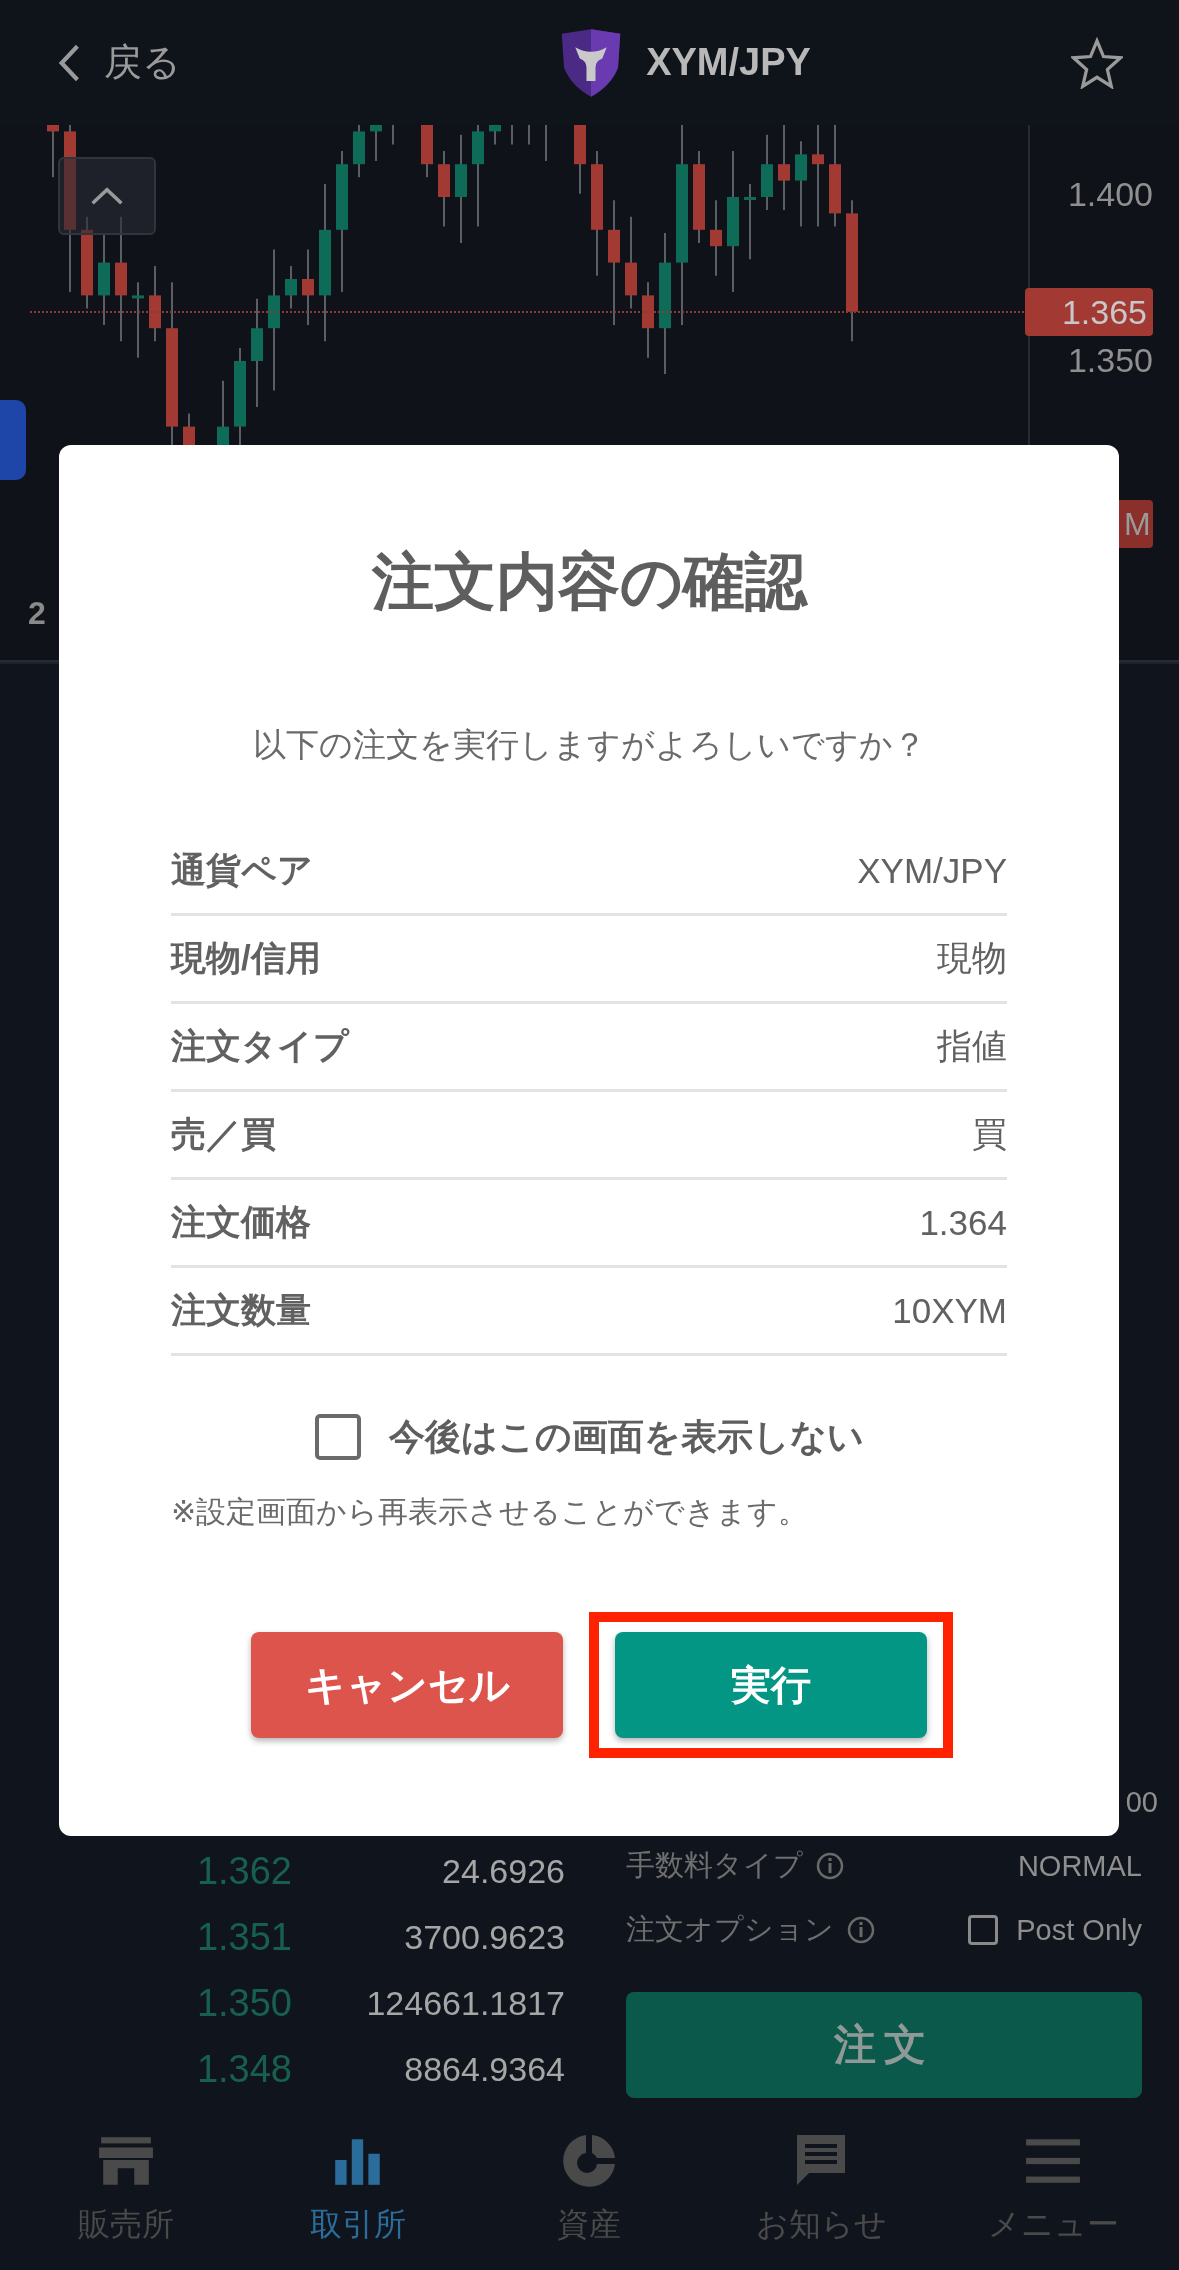  What do you see at coordinates (730, 1929) in the screenshot?
I see `order-option-label: 注文オプション` at bounding box center [730, 1929].